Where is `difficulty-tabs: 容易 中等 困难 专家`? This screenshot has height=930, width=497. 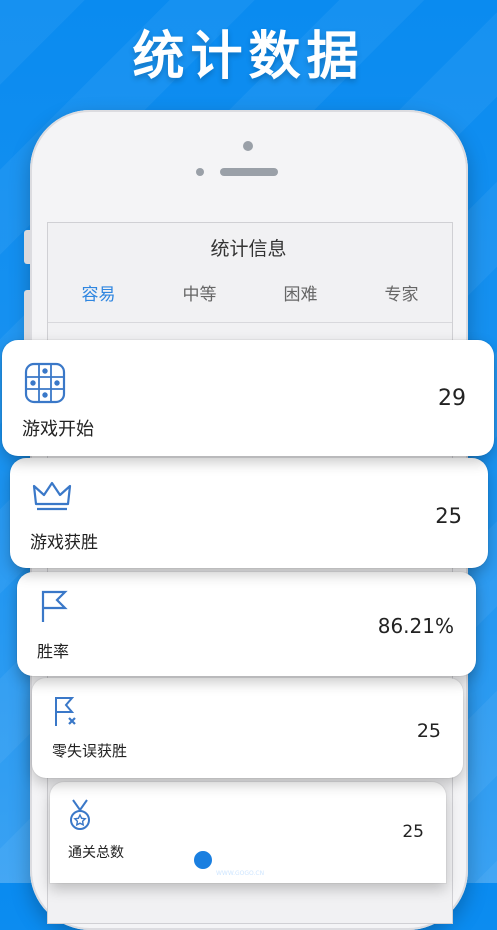 difficulty-tabs: 容易 中等 困难 专家 is located at coordinates (250, 293).